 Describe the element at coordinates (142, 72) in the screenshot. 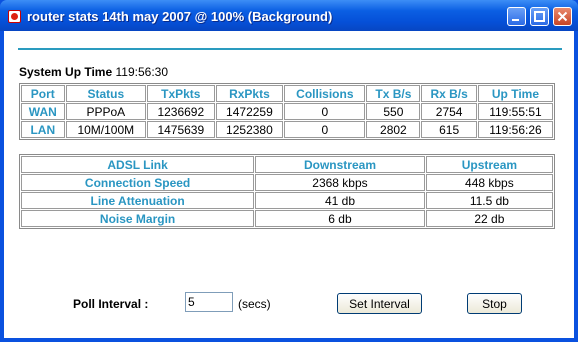

I see `system-uptime-value: 119:56:30` at that location.